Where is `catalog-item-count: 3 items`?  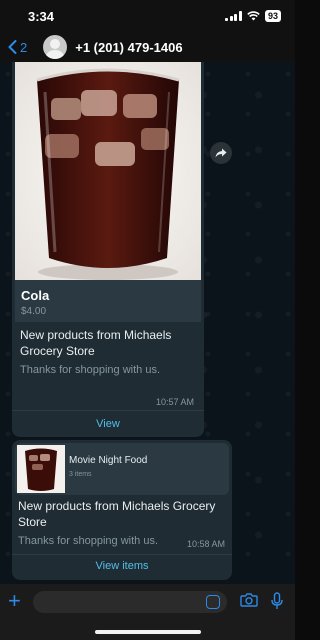 catalog-item-count: 3 items is located at coordinates (80, 474).